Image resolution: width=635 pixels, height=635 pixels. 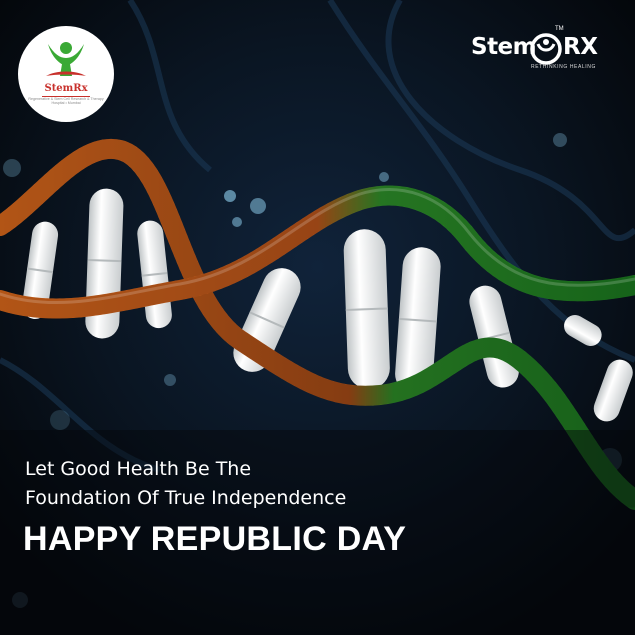 I want to click on brand-name-left: Stem, so click(x=504, y=47).